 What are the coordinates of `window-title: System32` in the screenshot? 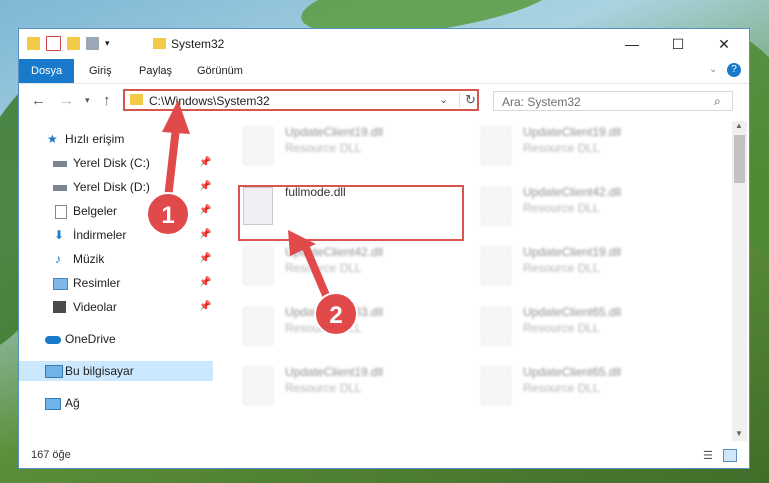 It's located at (198, 44).